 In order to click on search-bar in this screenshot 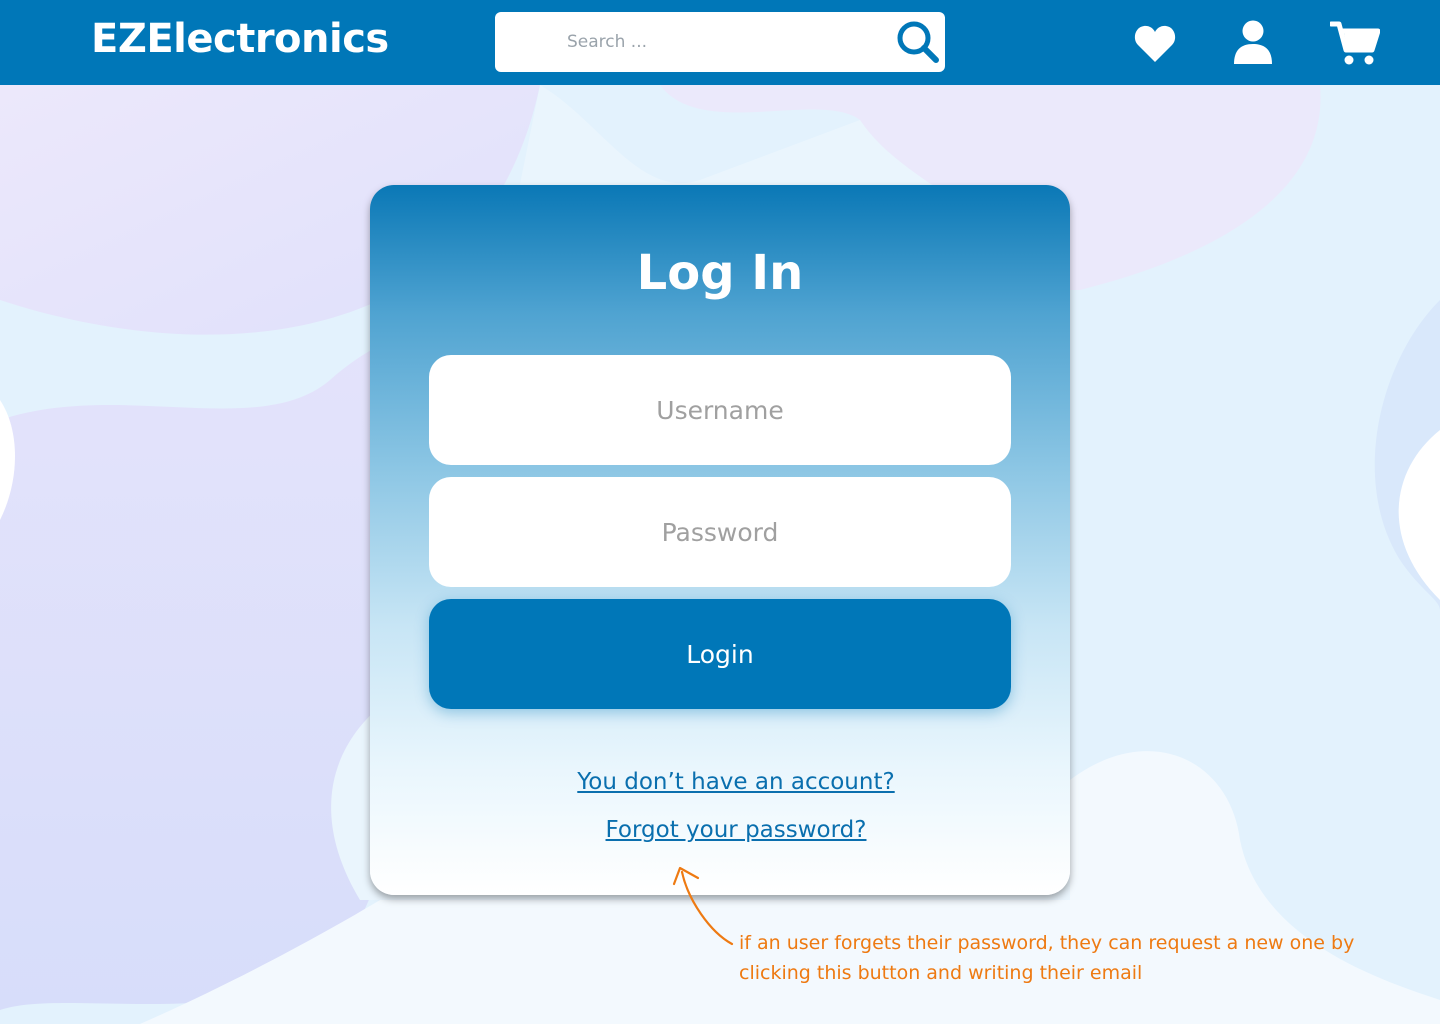, I will do `click(720, 42)`.